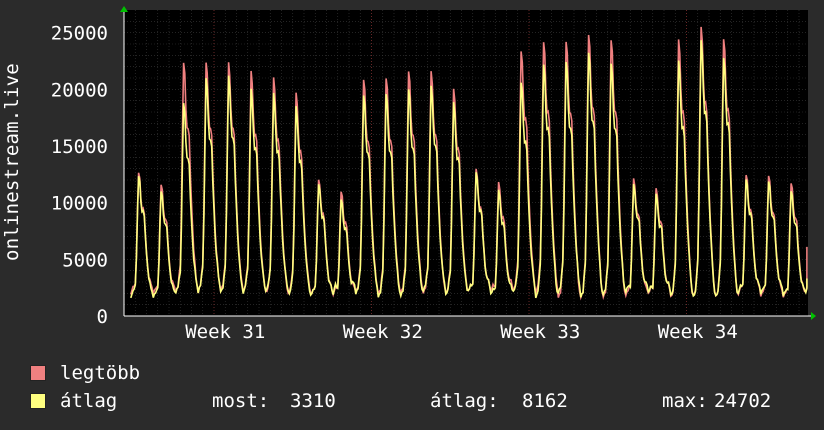  Describe the element at coordinates (38, 401) in the screenshot. I see `legend-swatch-avg` at that location.